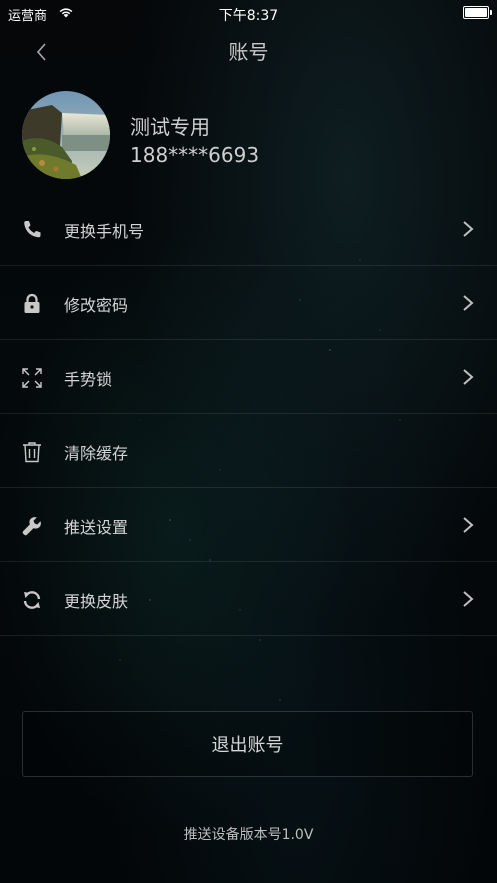  I want to click on menu-item-label: 更换手机号, so click(104, 231).